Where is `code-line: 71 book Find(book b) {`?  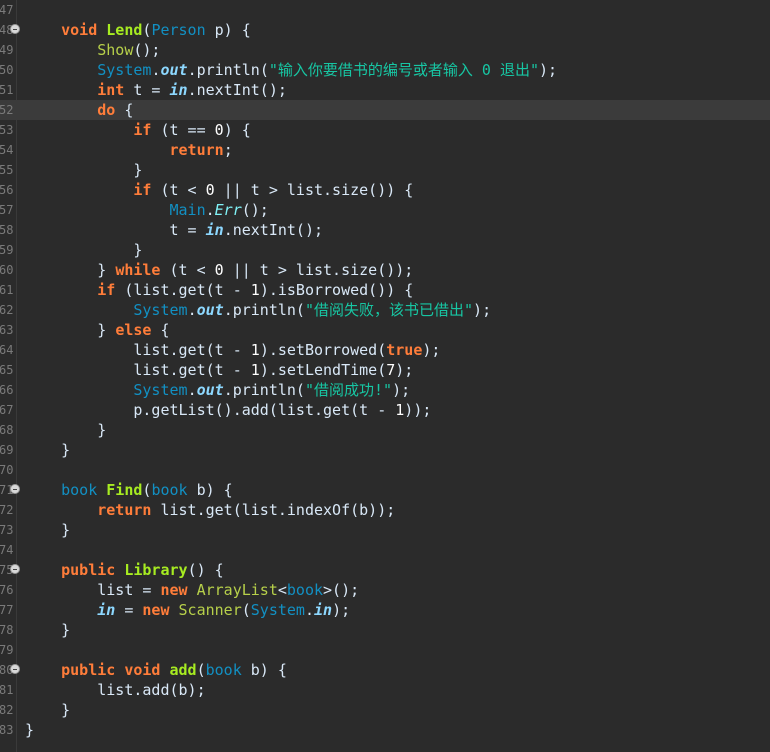 code-line: 71 book Find(book b) { is located at coordinates (385, 490).